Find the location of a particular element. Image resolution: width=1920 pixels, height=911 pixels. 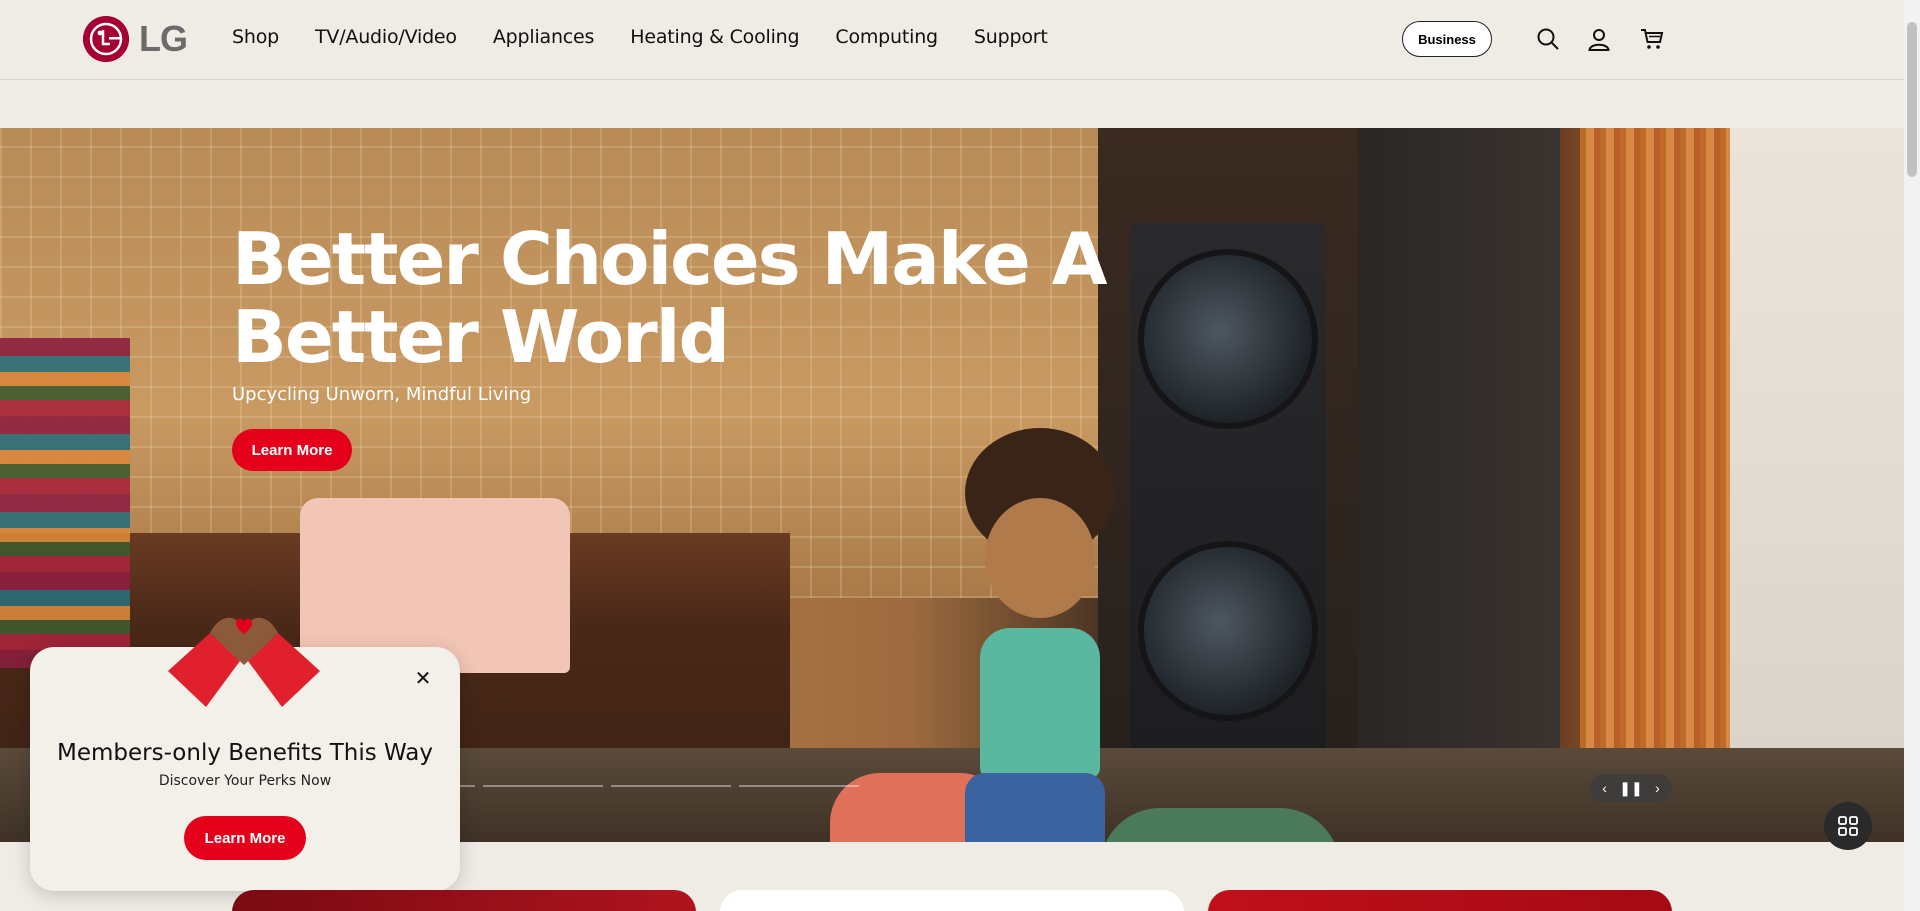

hero-character is located at coordinates (1035, 635).